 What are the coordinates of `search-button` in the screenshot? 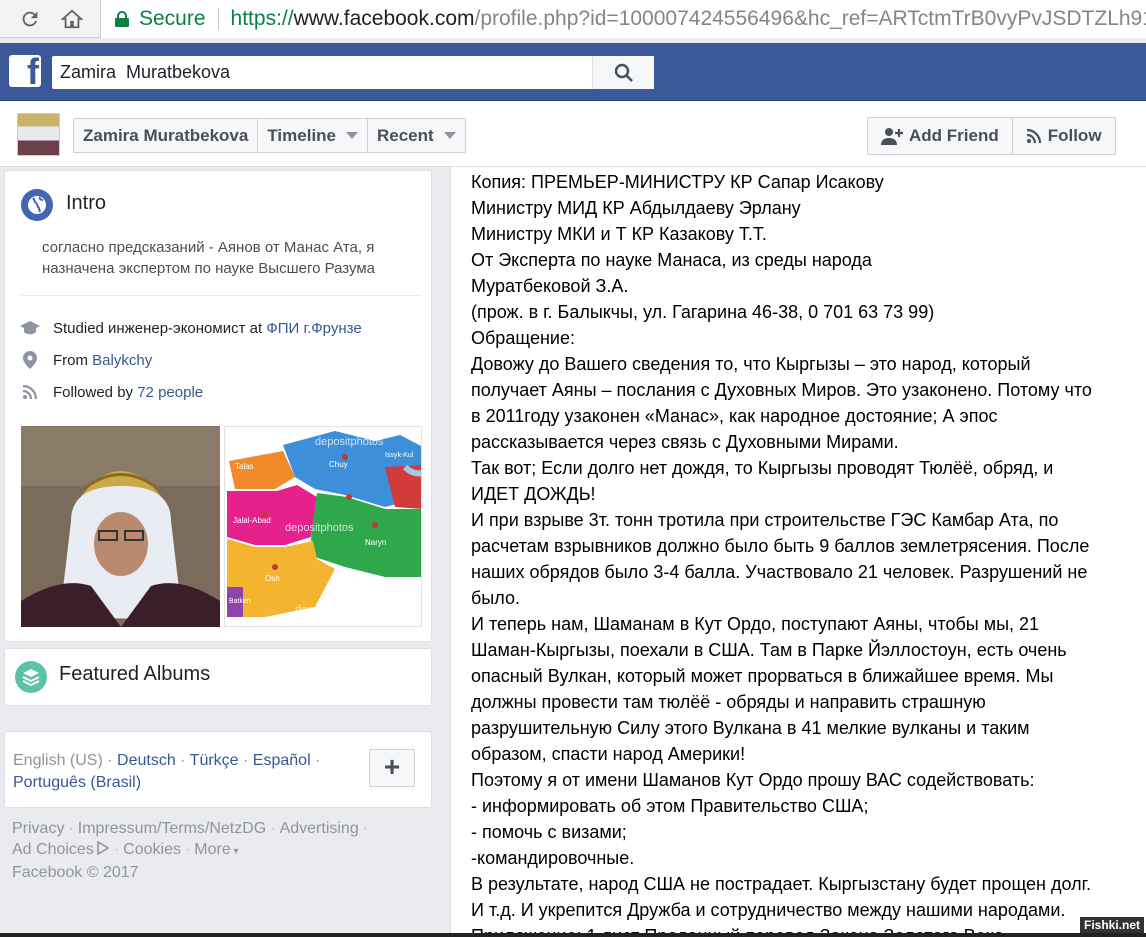 It's located at (623, 72).